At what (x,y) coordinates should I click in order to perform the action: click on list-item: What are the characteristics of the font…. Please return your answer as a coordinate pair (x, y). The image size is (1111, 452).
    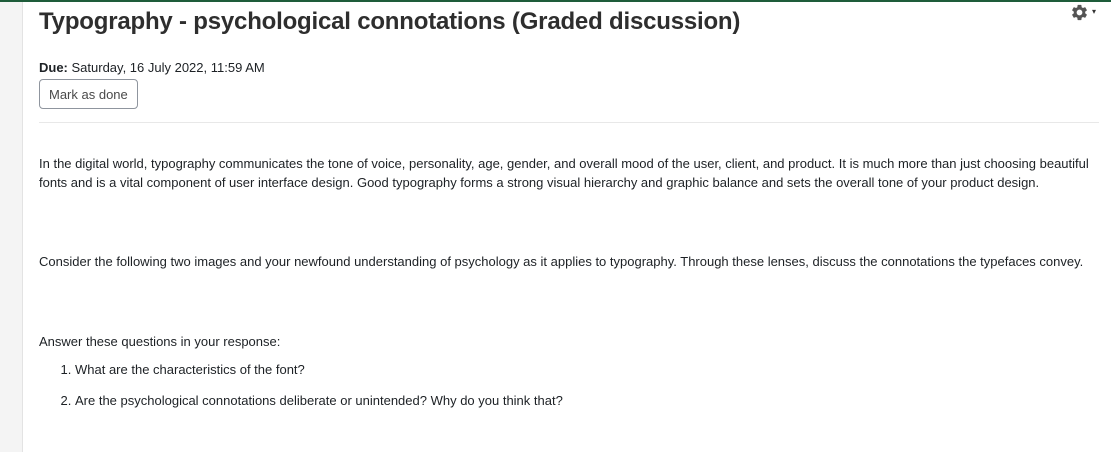
    Looking at the image, I should click on (319, 370).